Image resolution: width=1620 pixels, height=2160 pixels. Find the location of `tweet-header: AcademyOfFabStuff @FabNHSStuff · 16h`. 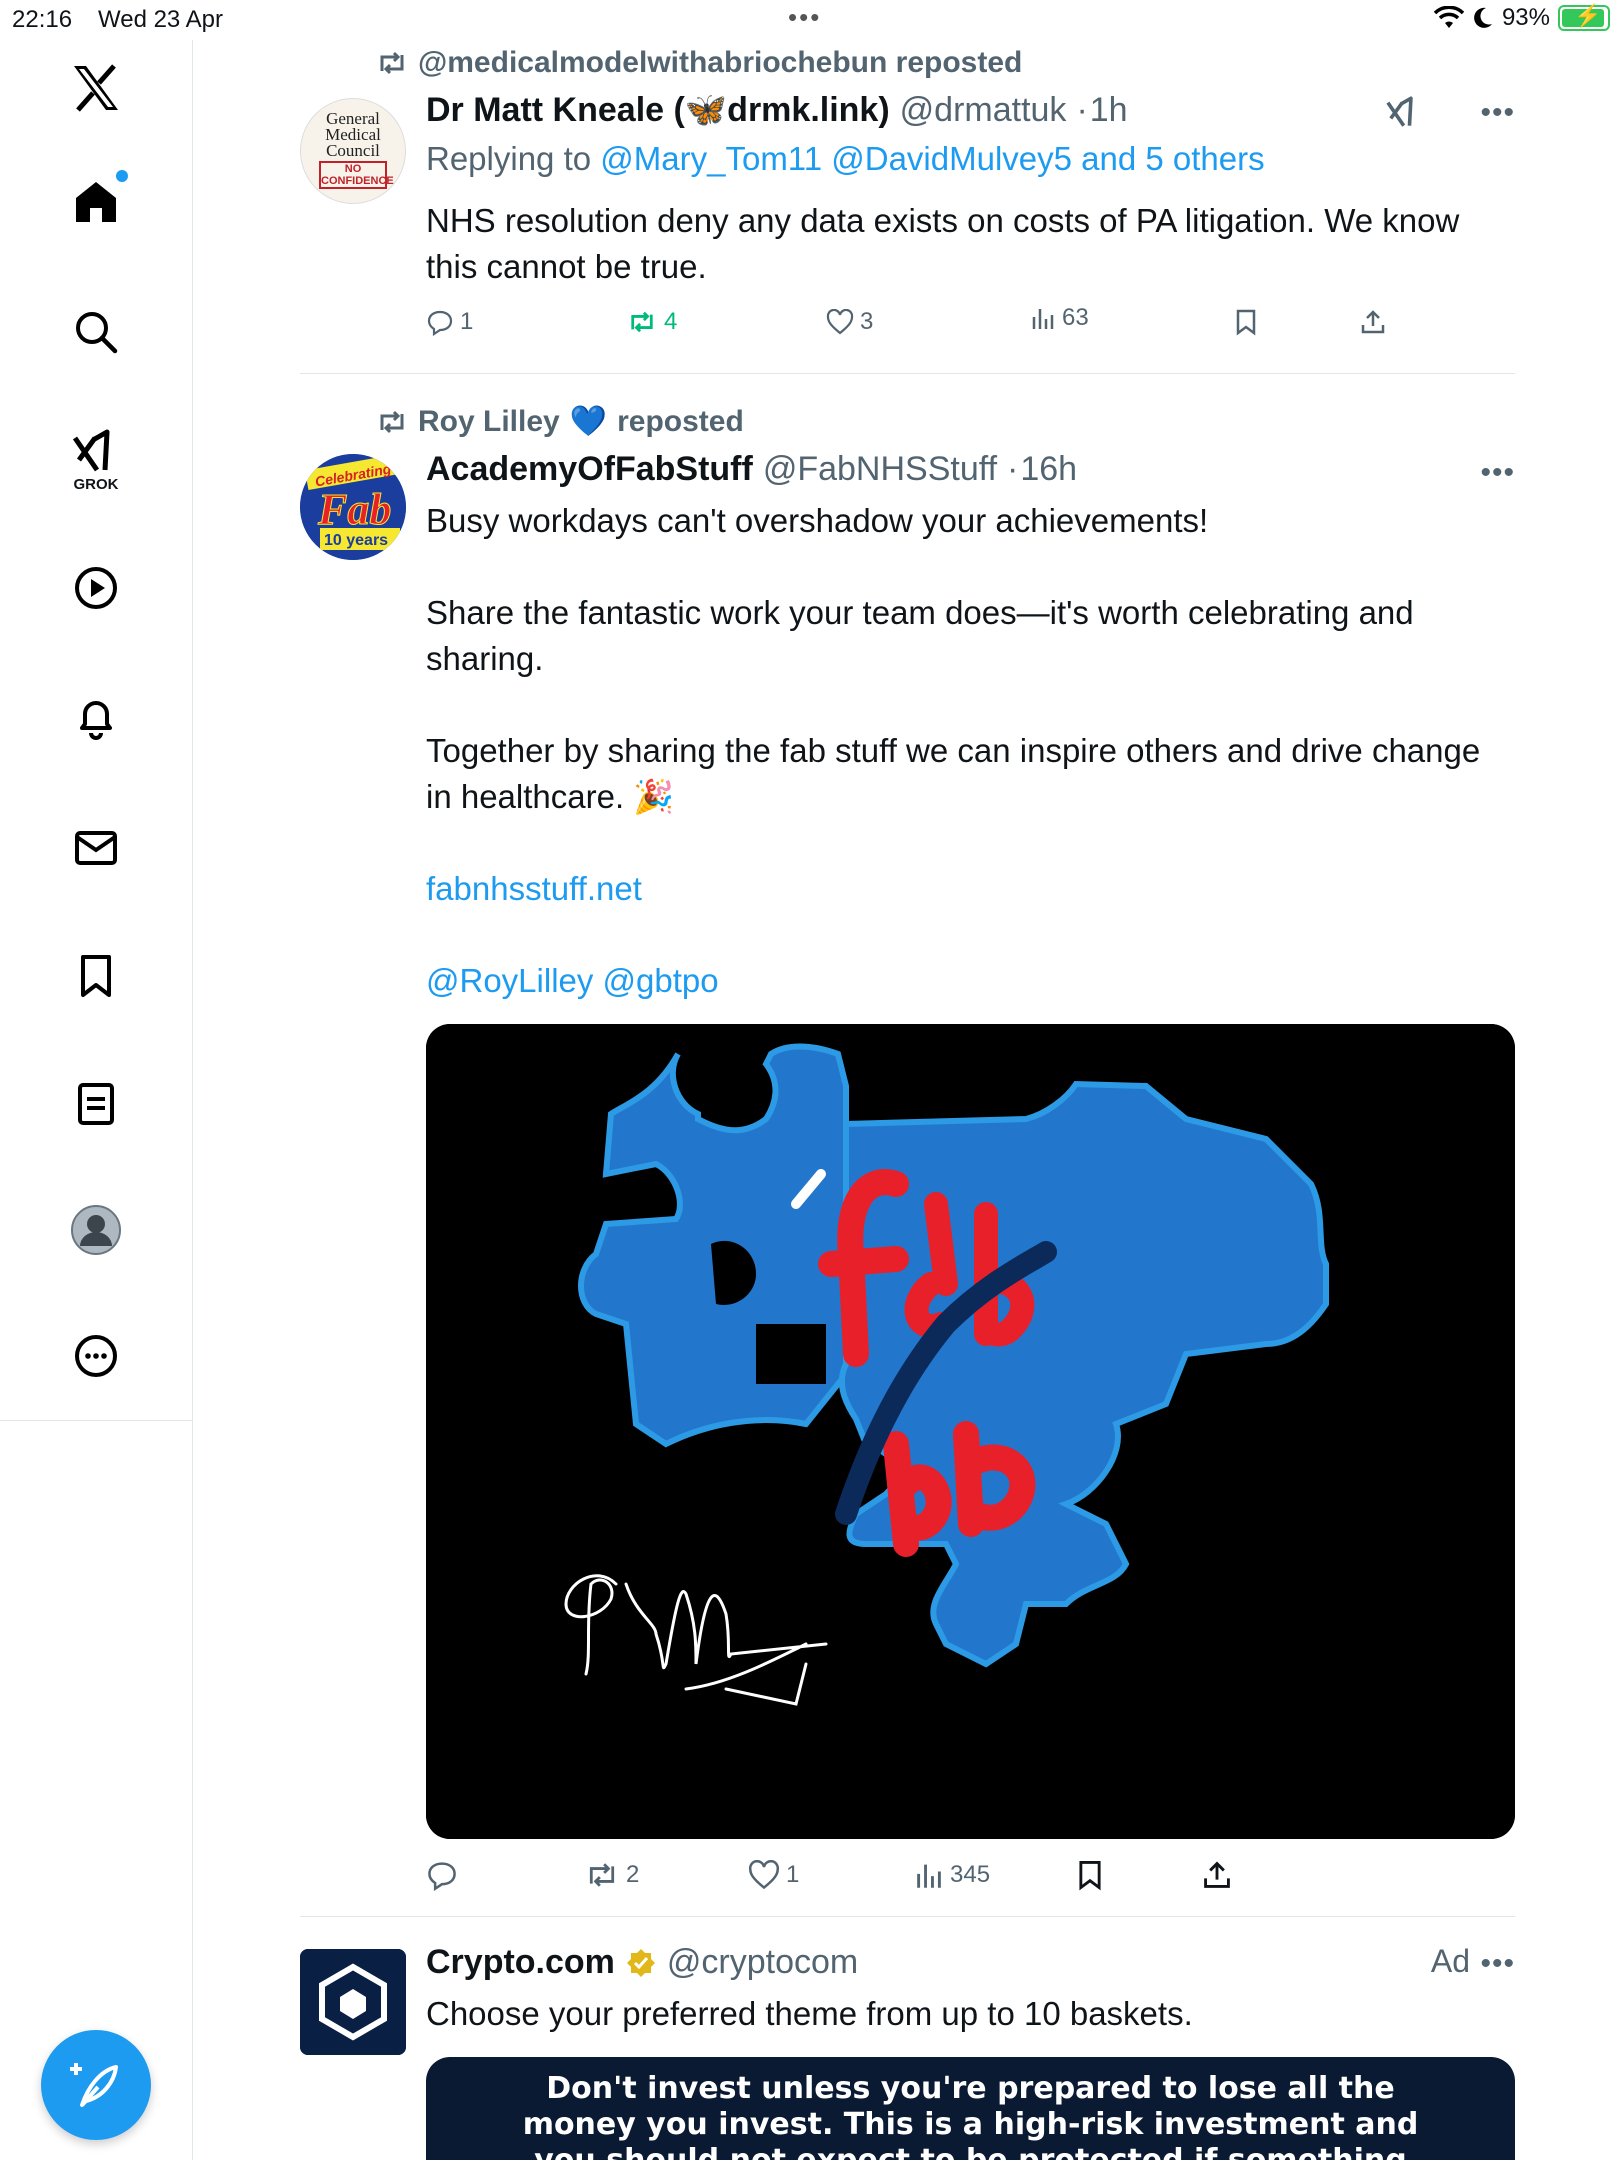

tweet-header: AcademyOfFabStuff @FabNHSStuff · 16h is located at coordinates (751, 469).